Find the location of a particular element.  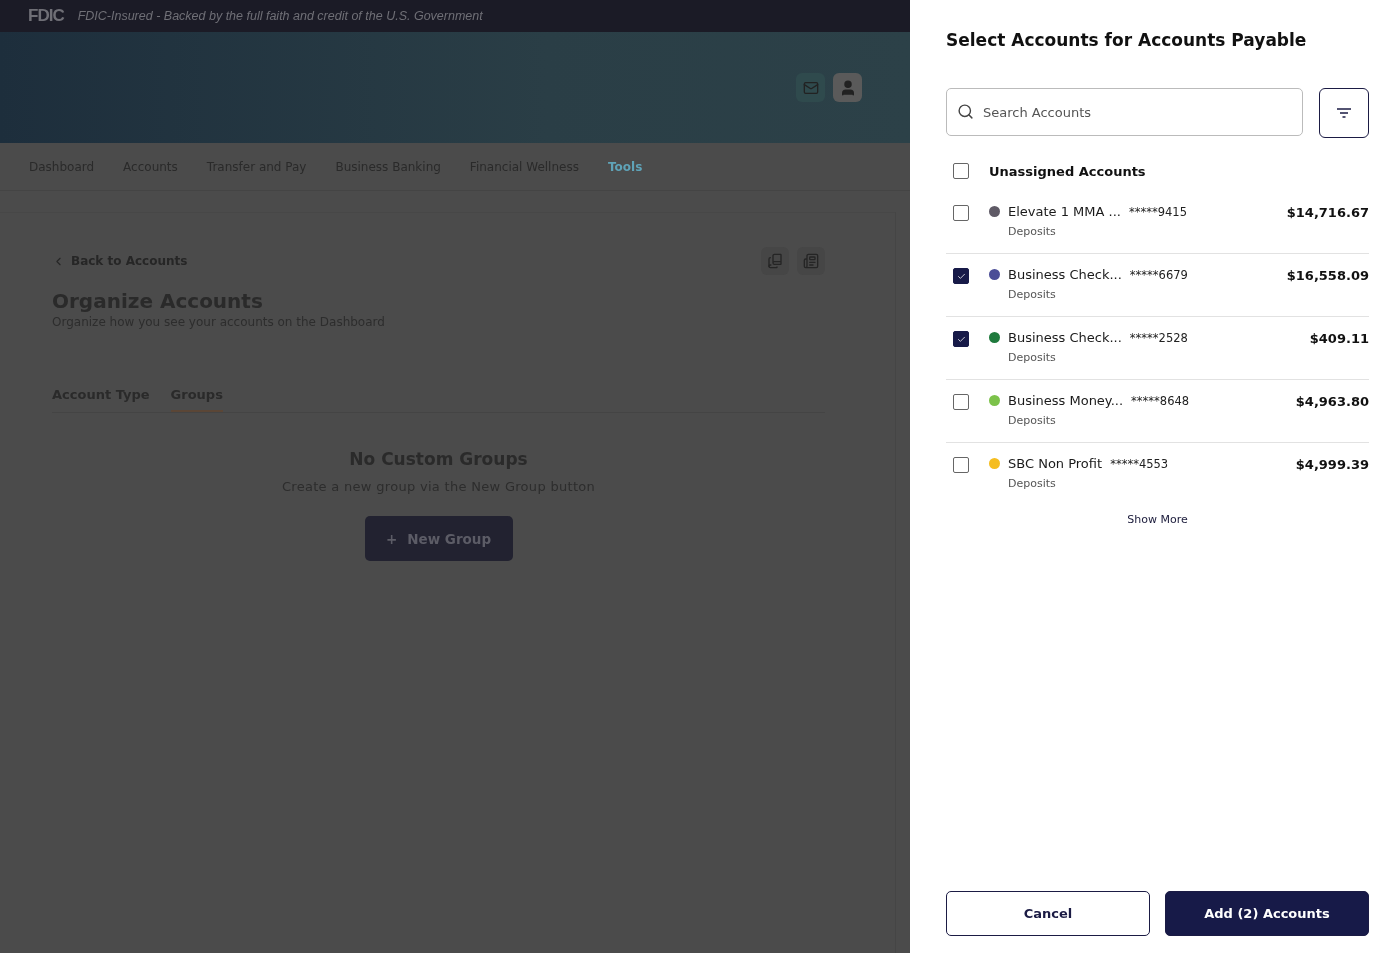

account-number: *****9415 is located at coordinates (1158, 211).